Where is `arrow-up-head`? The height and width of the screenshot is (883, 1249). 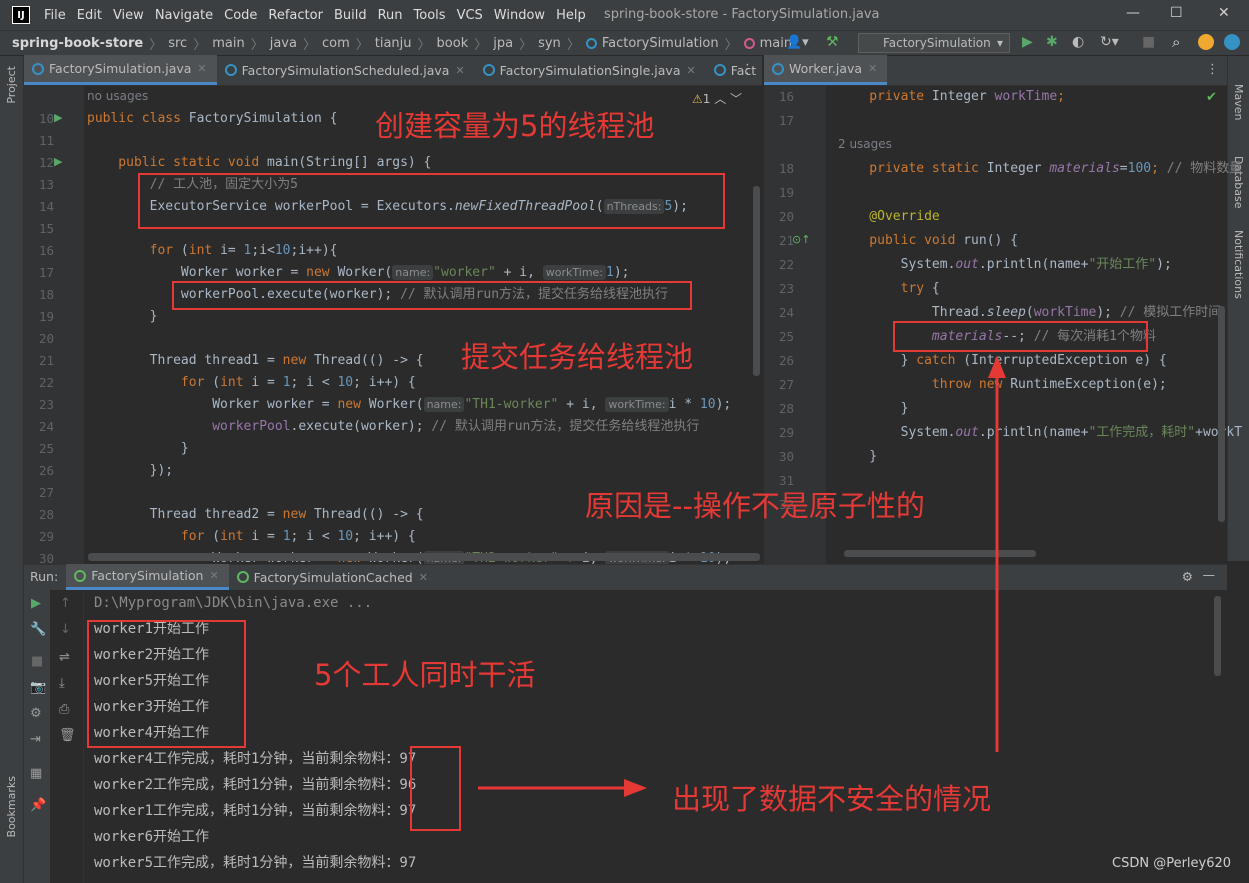 arrow-up-head is located at coordinates (997, 367).